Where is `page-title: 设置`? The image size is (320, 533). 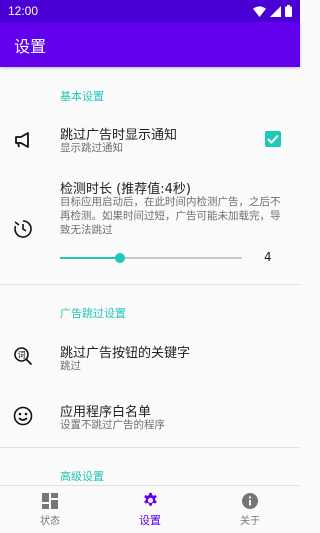
page-title: 设置 is located at coordinates (30, 46).